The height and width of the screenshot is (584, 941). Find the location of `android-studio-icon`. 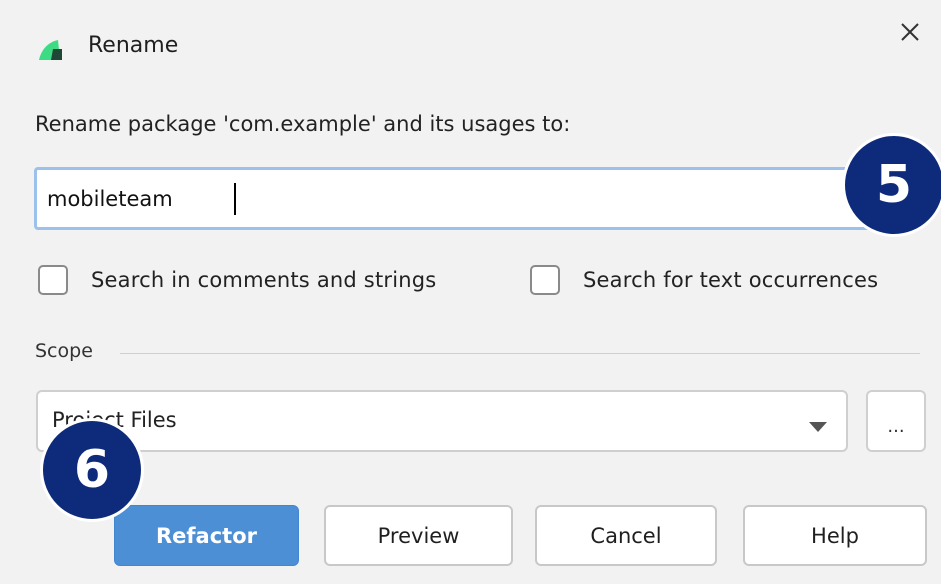

android-studio-icon is located at coordinates (51, 50).